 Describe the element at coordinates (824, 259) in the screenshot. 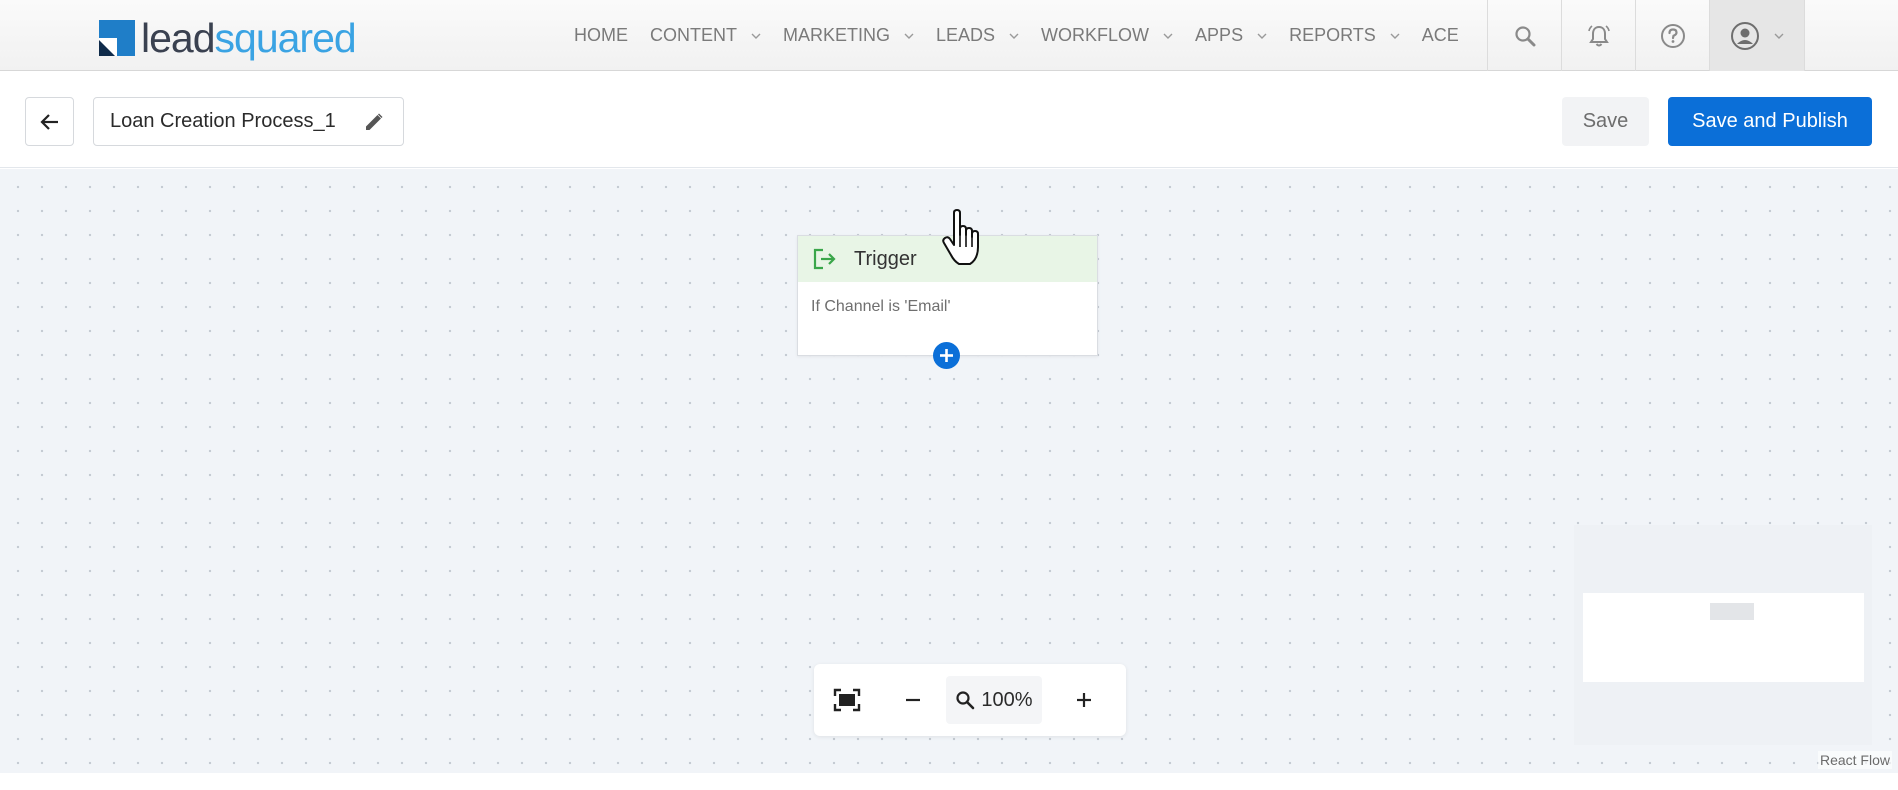

I see `trigger-icon` at that location.